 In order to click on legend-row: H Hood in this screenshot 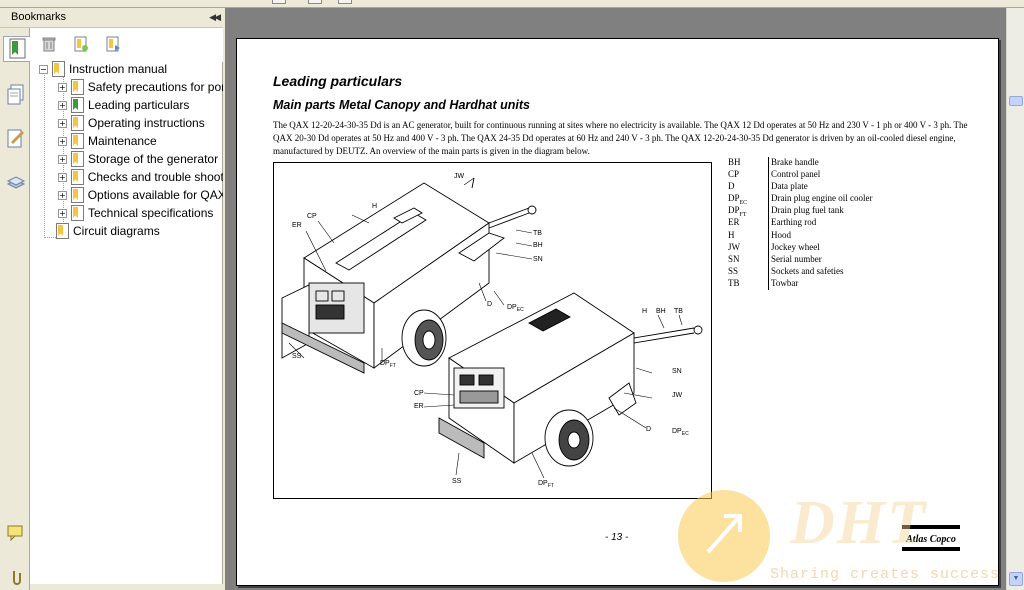, I will do `click(800, 235)`.